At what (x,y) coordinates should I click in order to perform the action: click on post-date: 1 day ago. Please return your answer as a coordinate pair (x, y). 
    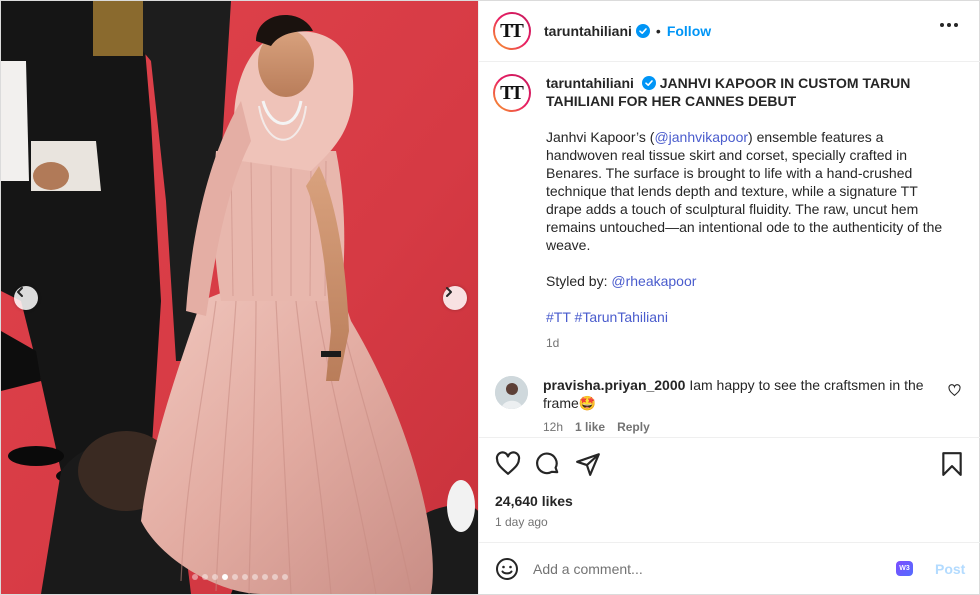
    Looking at the image, I should click on (521, 522).